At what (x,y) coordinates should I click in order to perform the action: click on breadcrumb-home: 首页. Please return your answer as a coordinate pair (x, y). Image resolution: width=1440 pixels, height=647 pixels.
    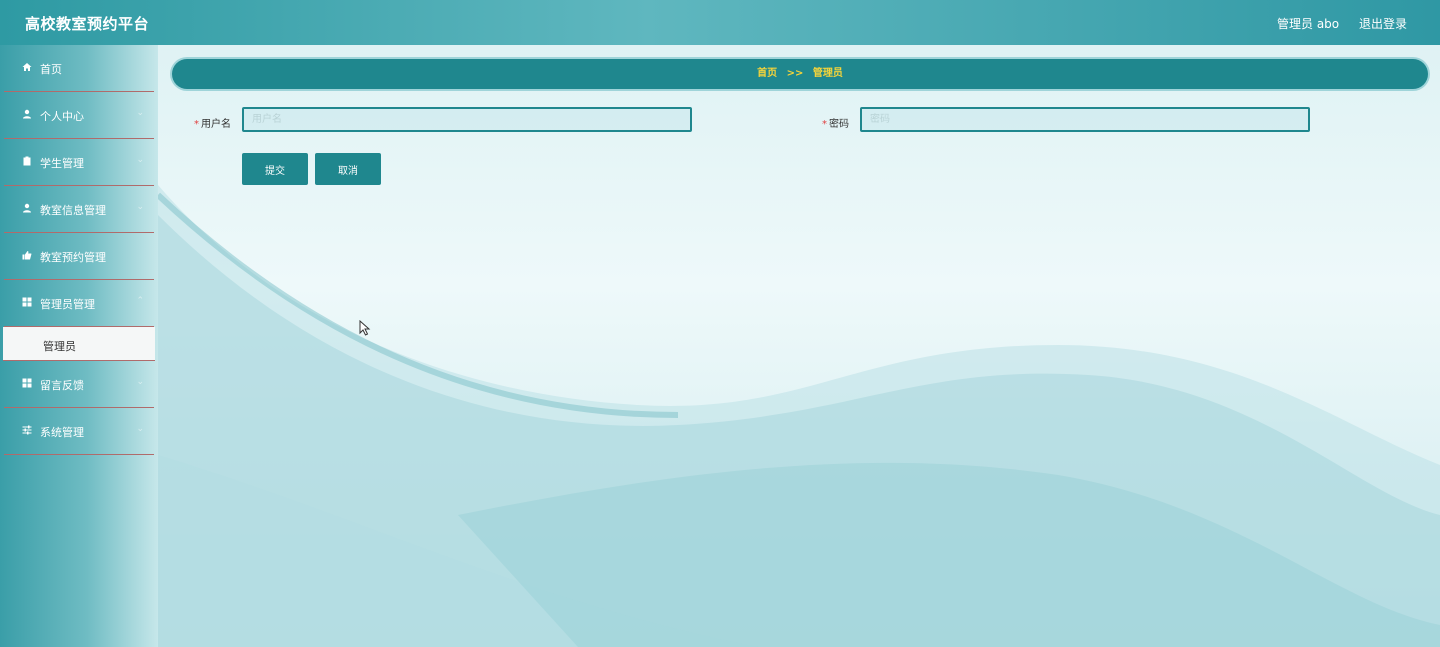
    Looking at the image, I should click on (767, 73).